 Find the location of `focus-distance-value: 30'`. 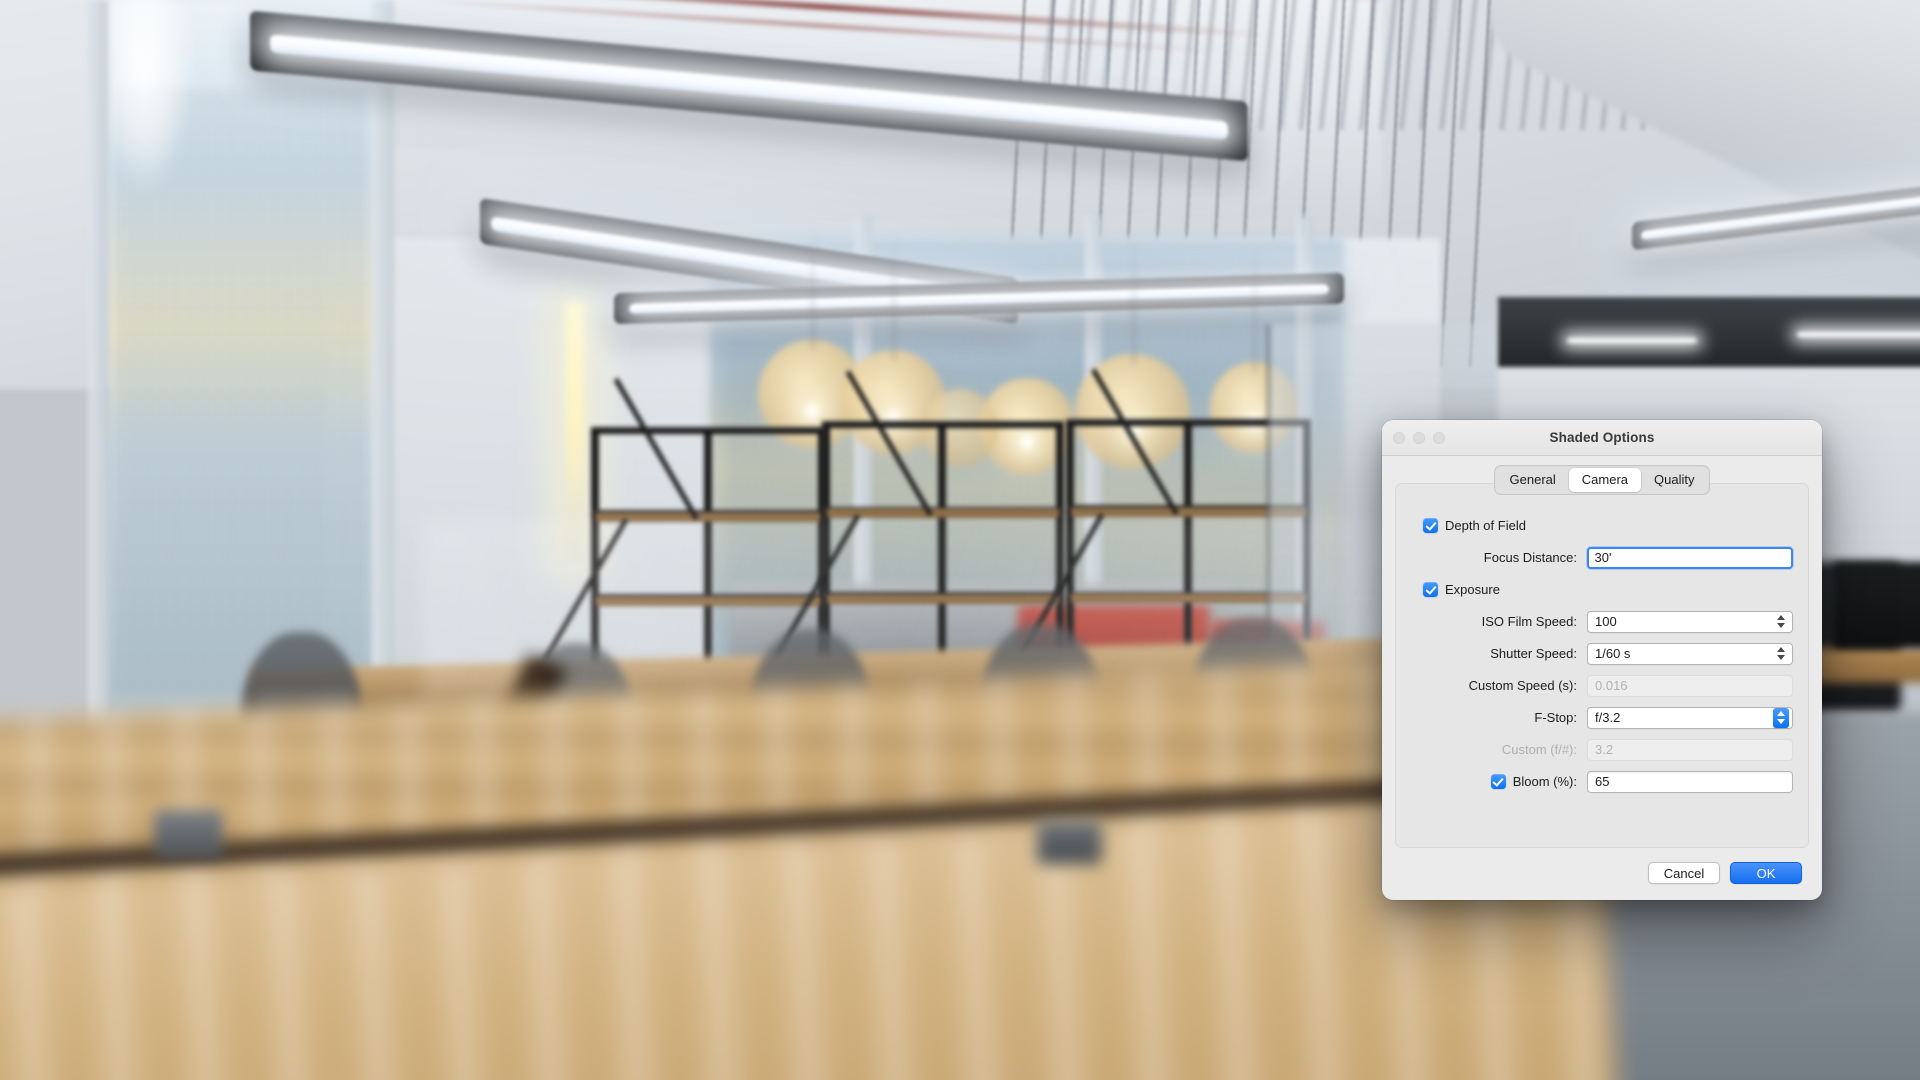

focus-distance-value: 30' is located at coordinates (1603, 557).